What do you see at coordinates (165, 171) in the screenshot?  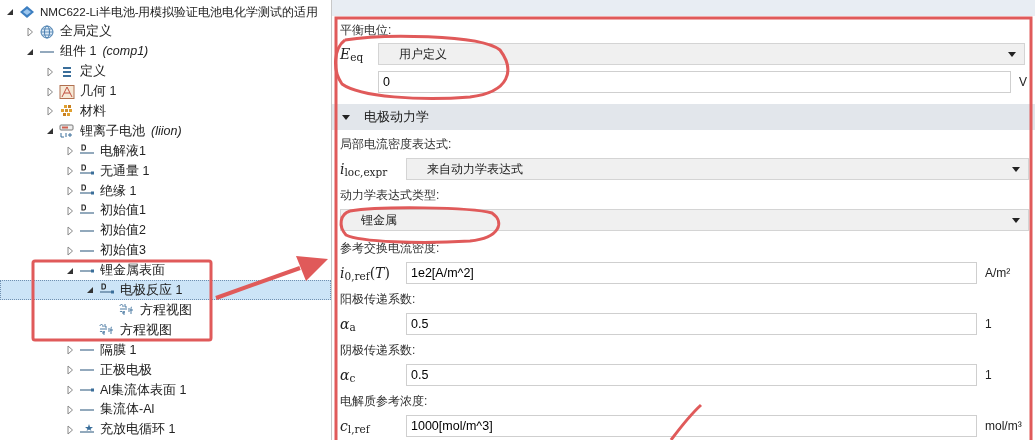 I see `tree-item: 无通量 1` at bounding box center [165, 171].